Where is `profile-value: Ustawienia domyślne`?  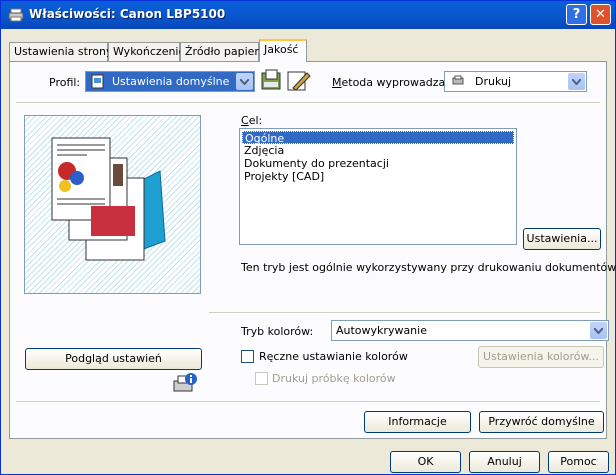 profile-value: Ustawienia domyślne is located at coordinates (171, 81).